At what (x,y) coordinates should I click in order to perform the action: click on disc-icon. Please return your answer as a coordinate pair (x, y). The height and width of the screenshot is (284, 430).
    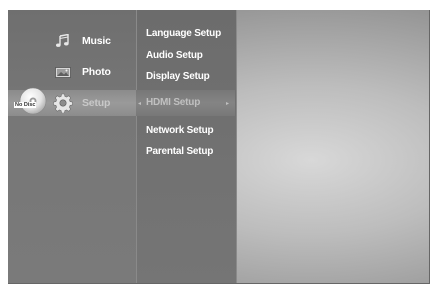
    Looking at the image, I should click on (33, 101).